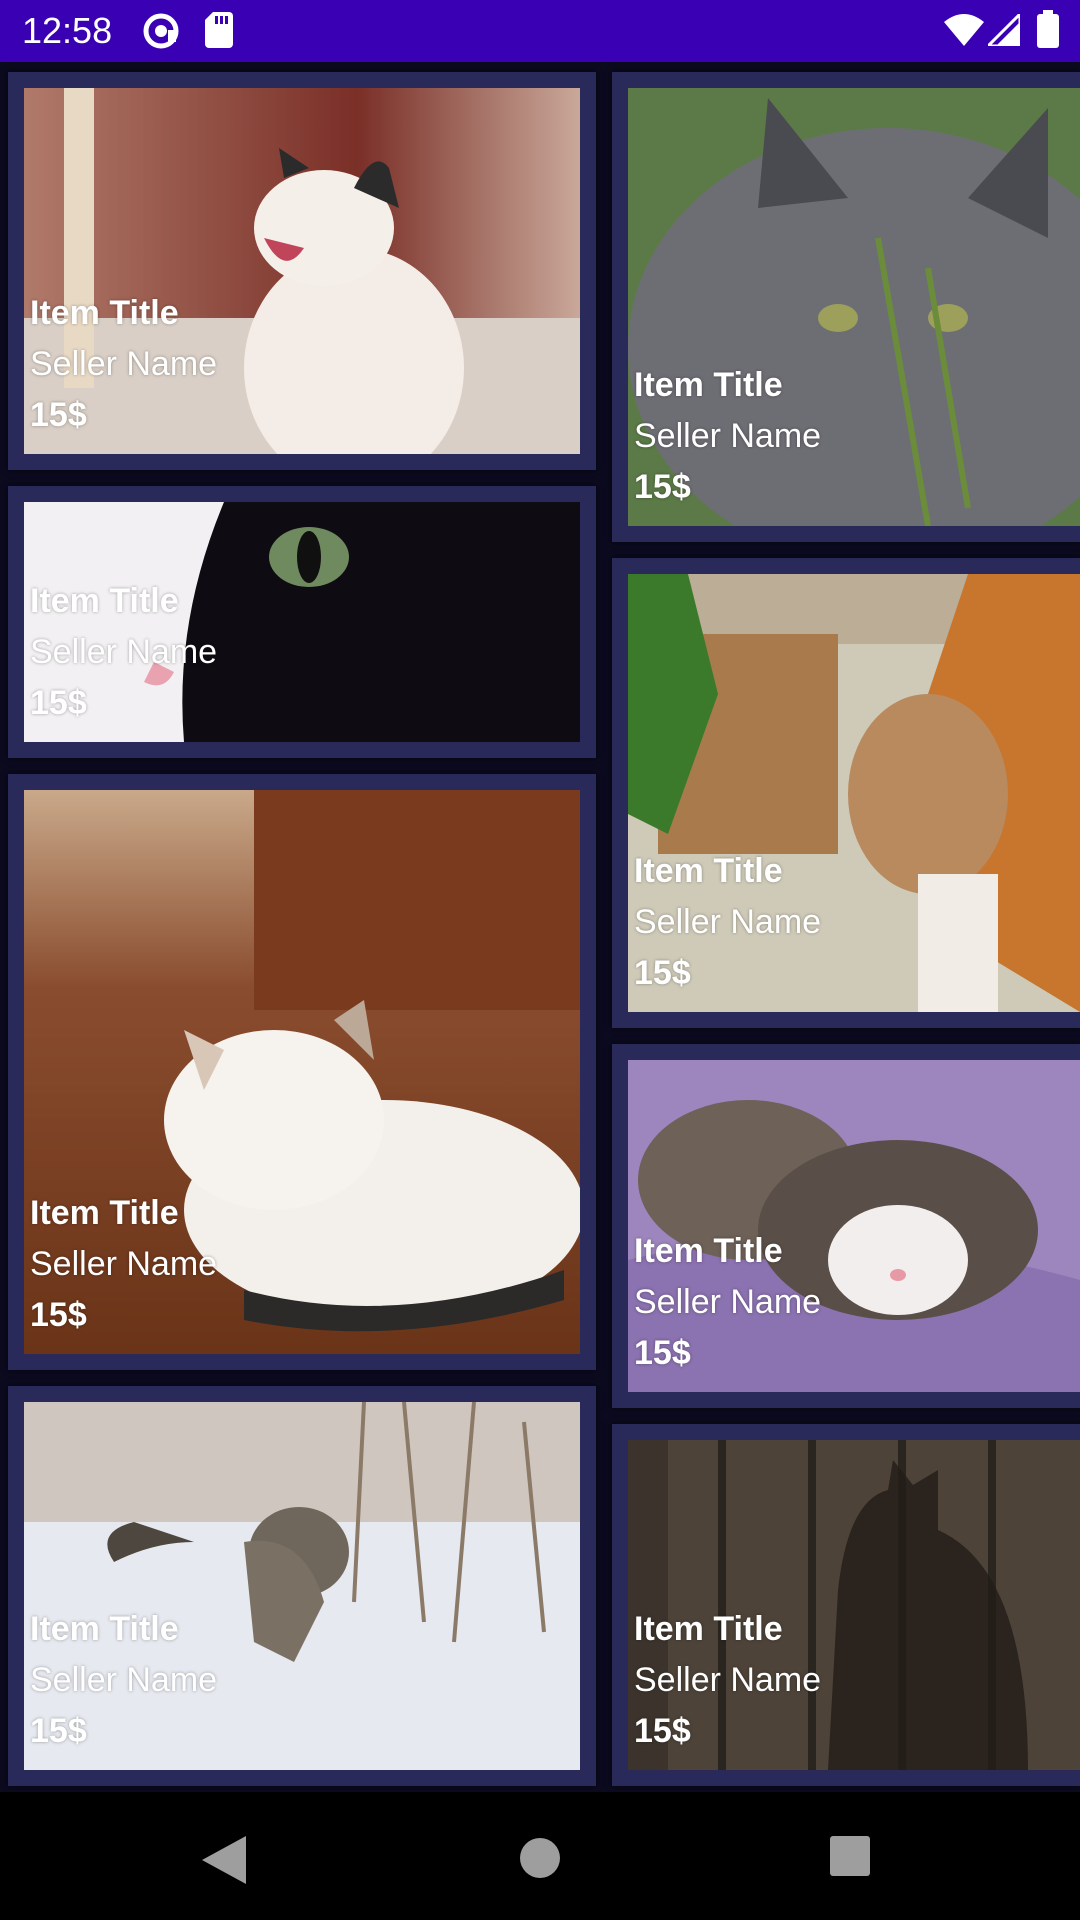 This screenshot has width=1080, height=1920. I want to click on navigation-bar, so click(540, 1856).